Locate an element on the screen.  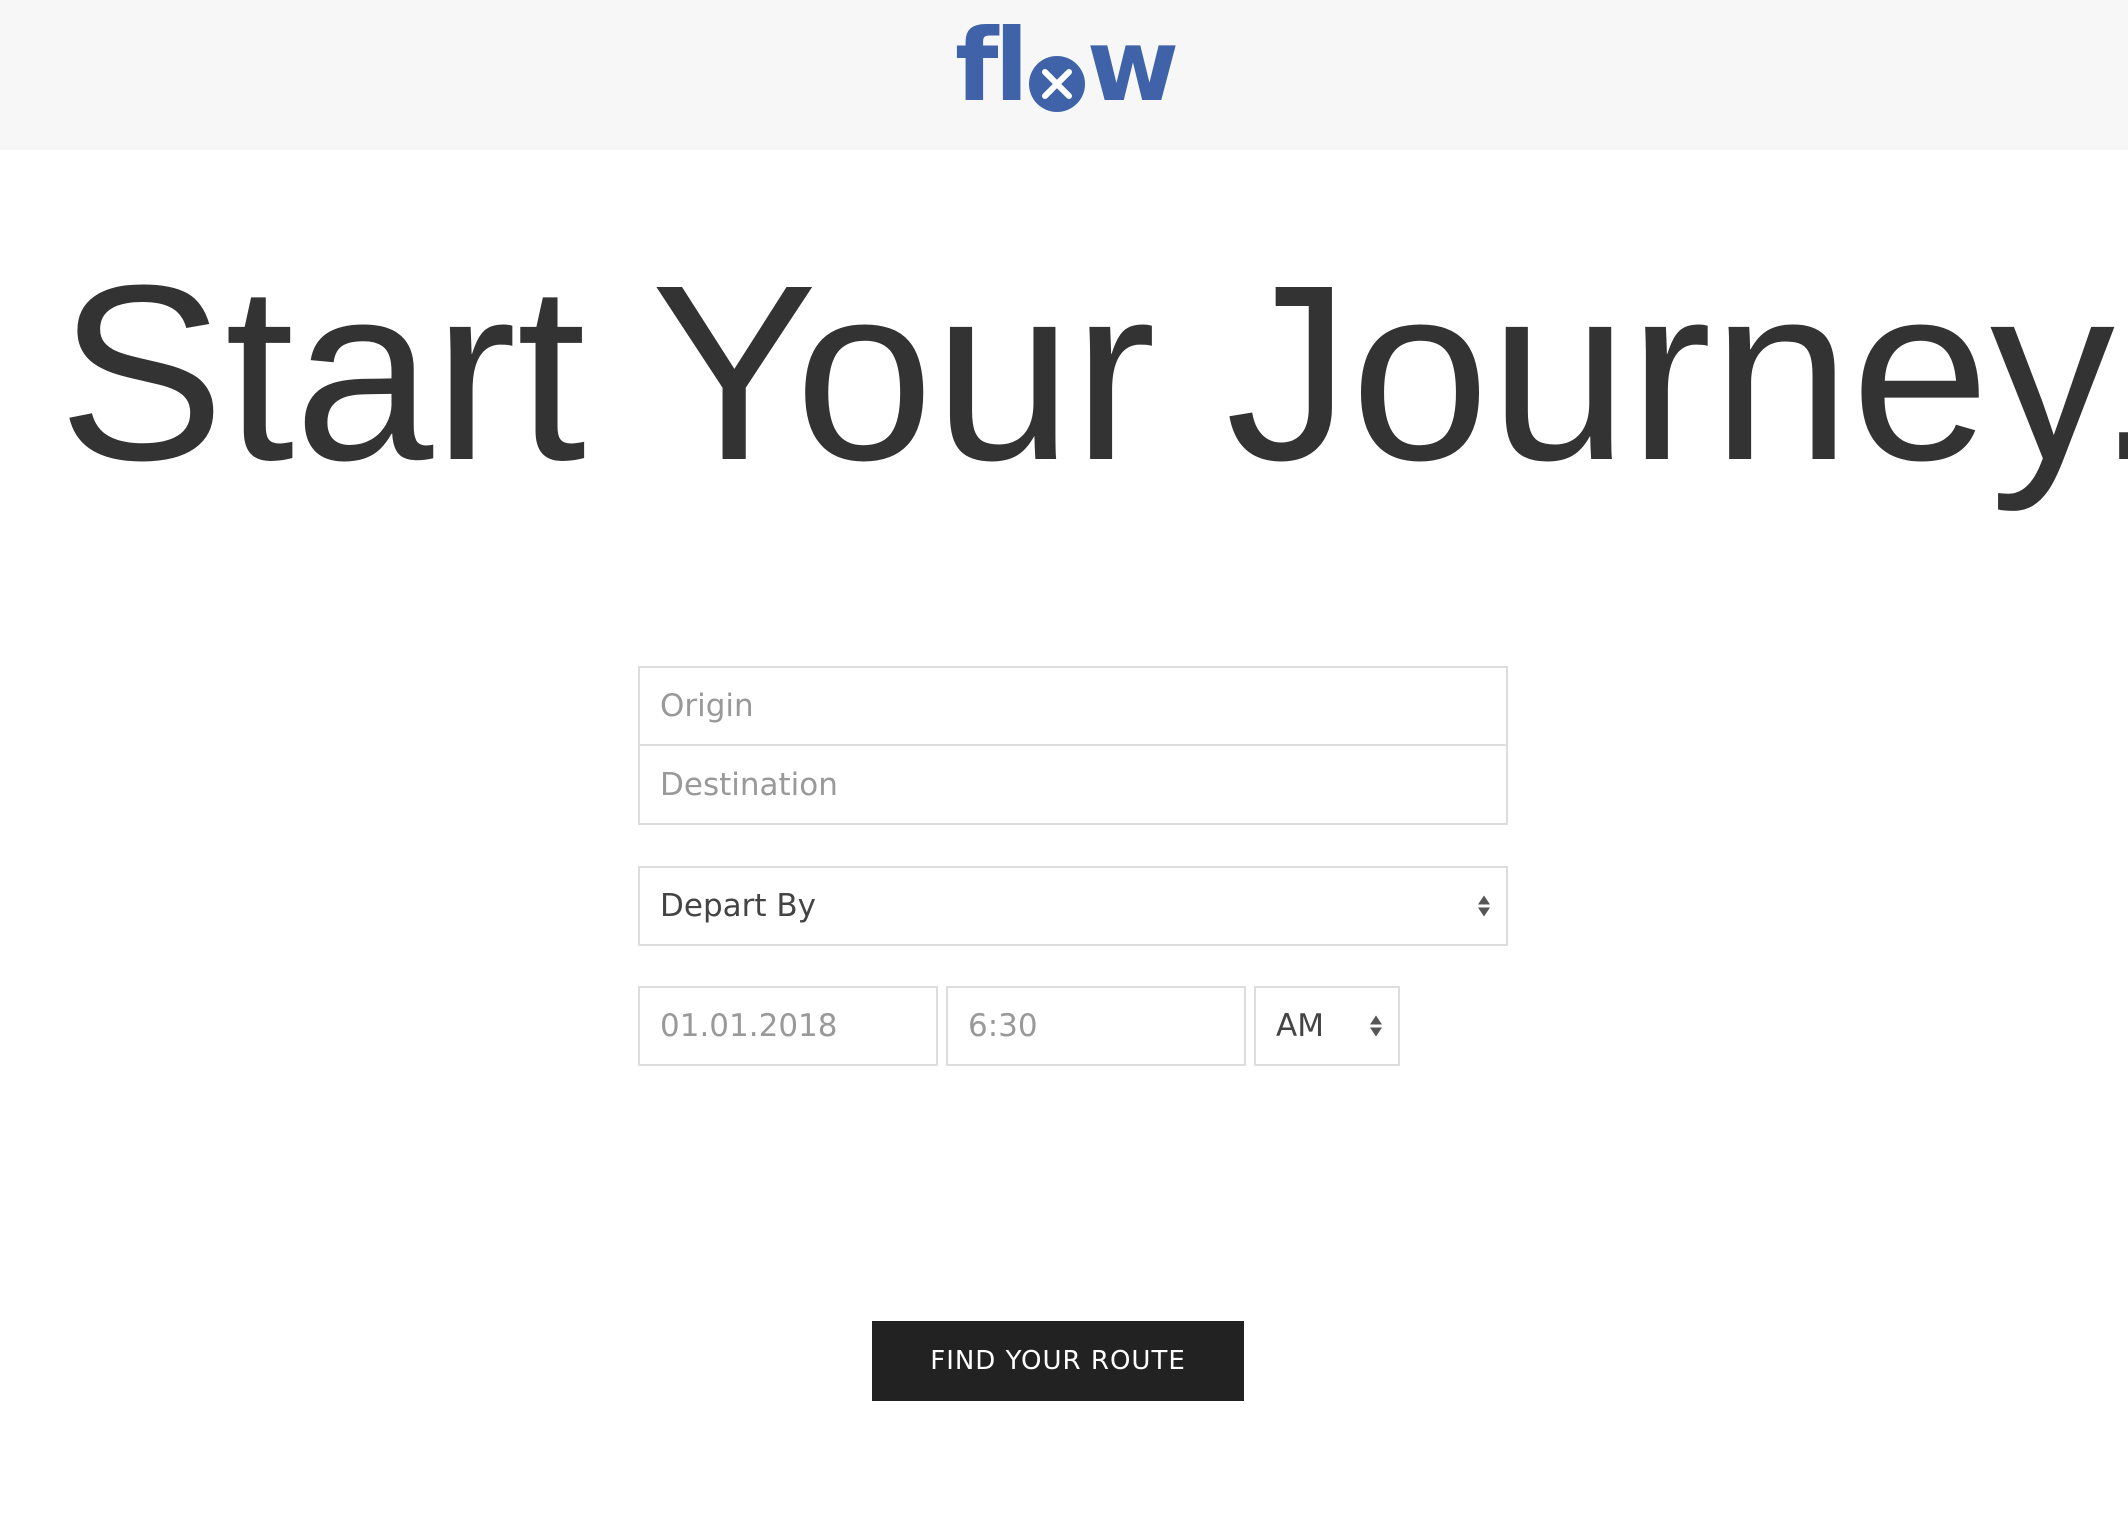
depart-mode-value: Depart By is located at coordinates (738, 906).